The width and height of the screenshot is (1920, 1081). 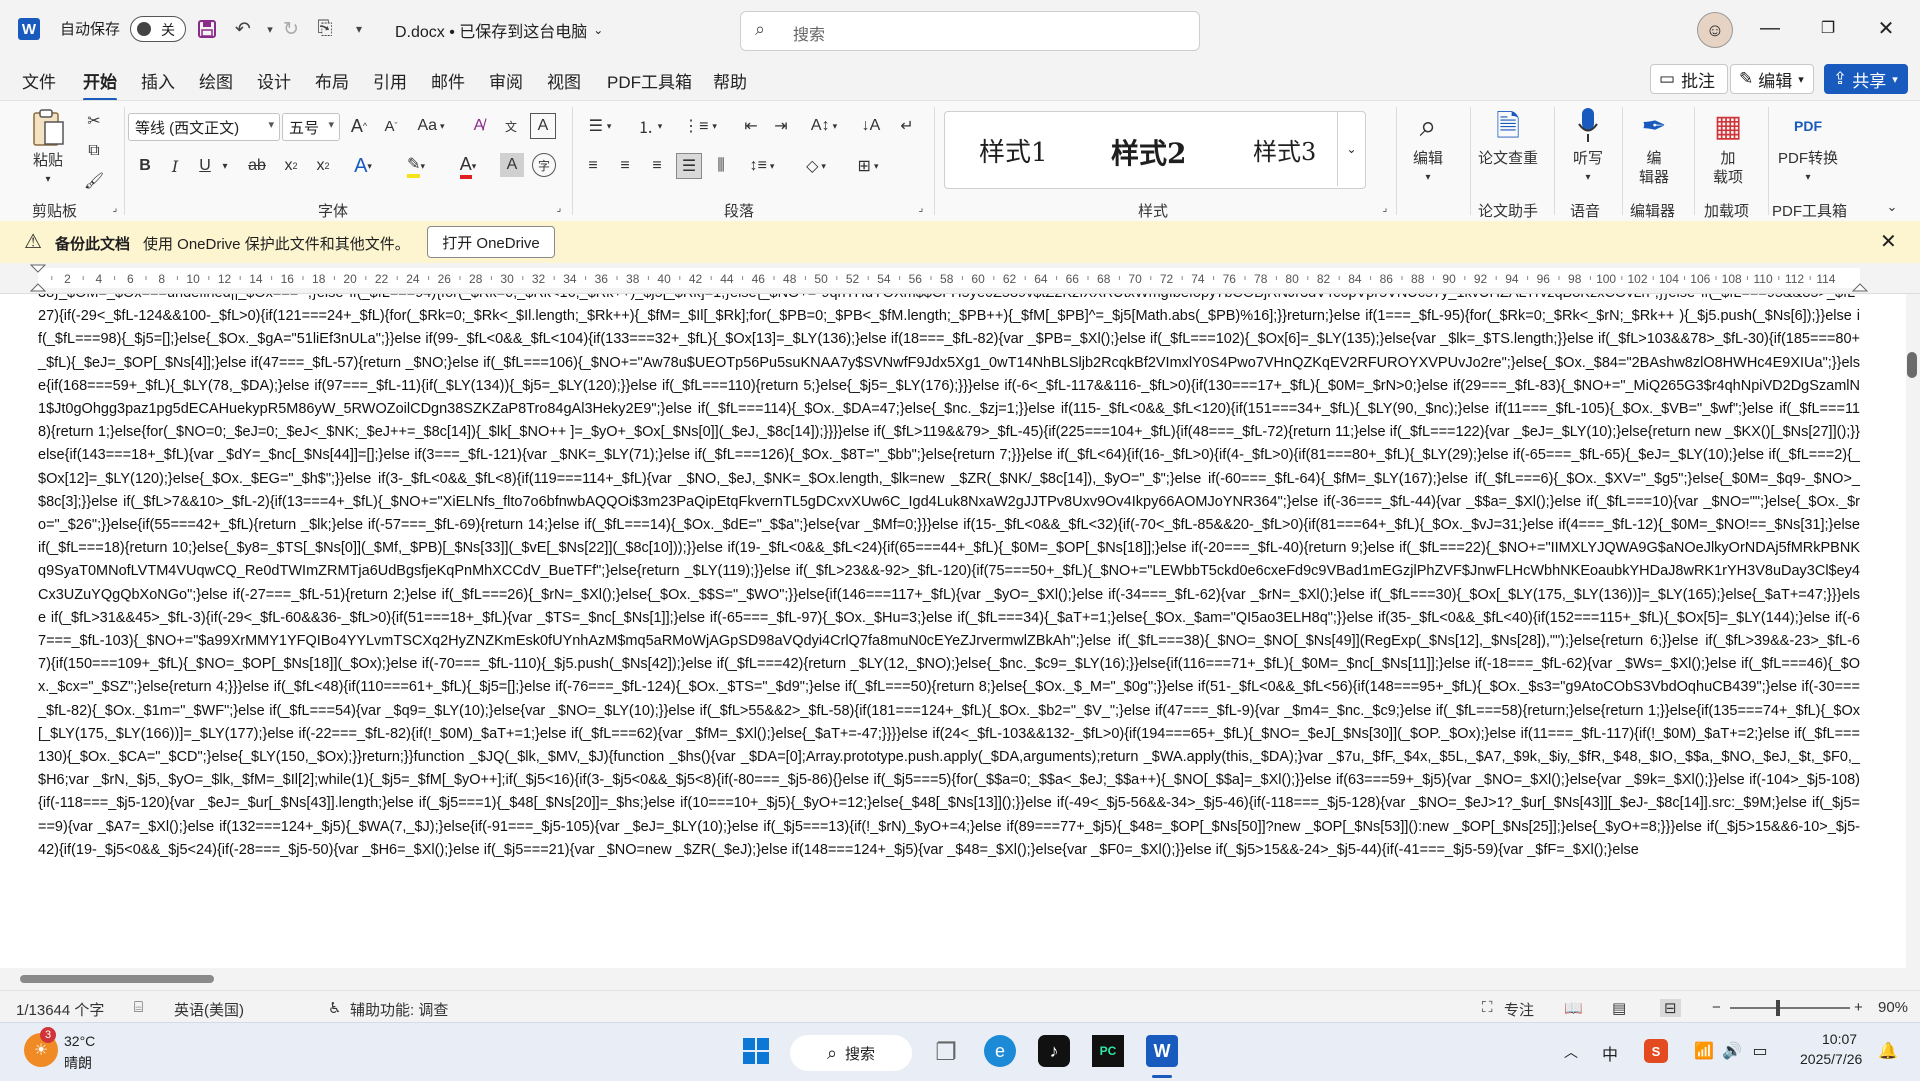 I want to click on start-icon, so click(x=756, y=1051).